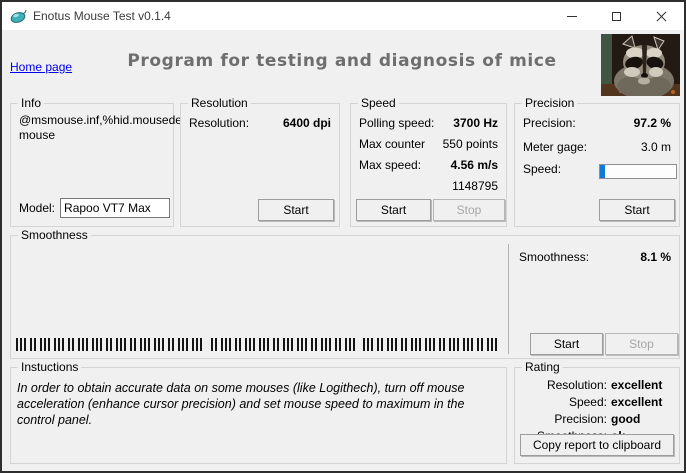 Image resolution: width=686 pixels, height=473 pixels. Describe the element at coordinates (566, 344) in the screenshot. I see `smoothness-start-button: Start` at that location.